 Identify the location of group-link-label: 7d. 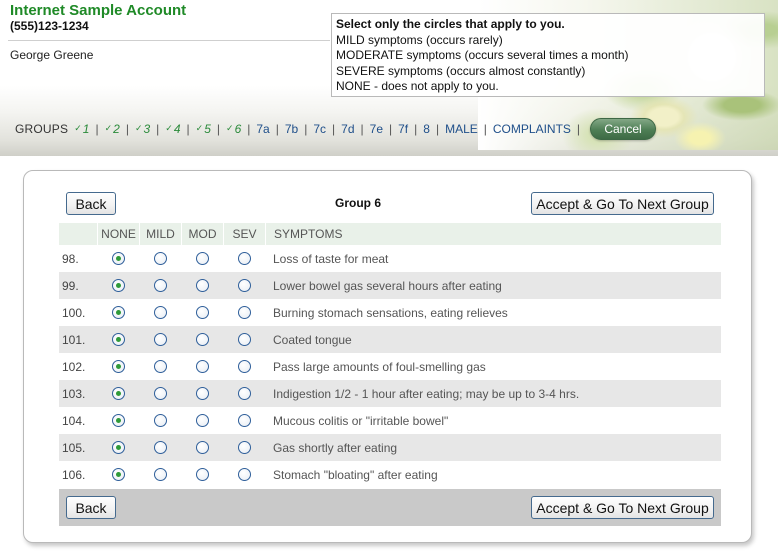
(348, 129).